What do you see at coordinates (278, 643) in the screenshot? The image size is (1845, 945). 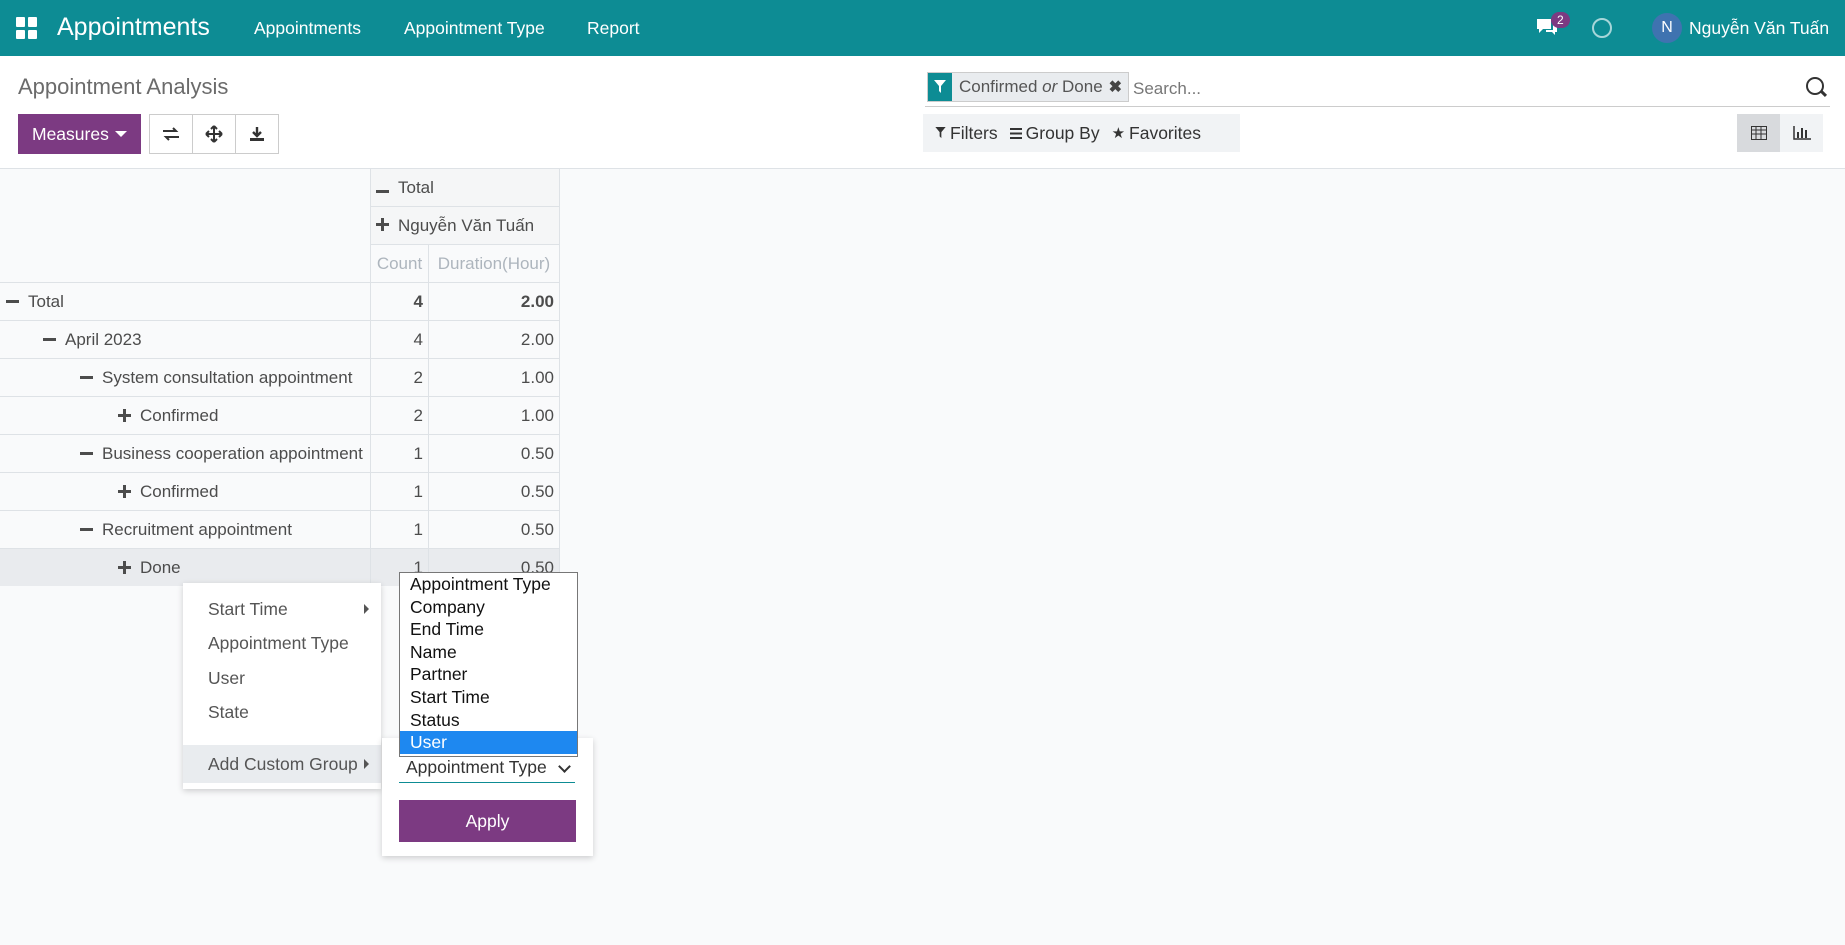 I see `groupby-appointment-type: Appointment Type` at bounding box center [278, 643].